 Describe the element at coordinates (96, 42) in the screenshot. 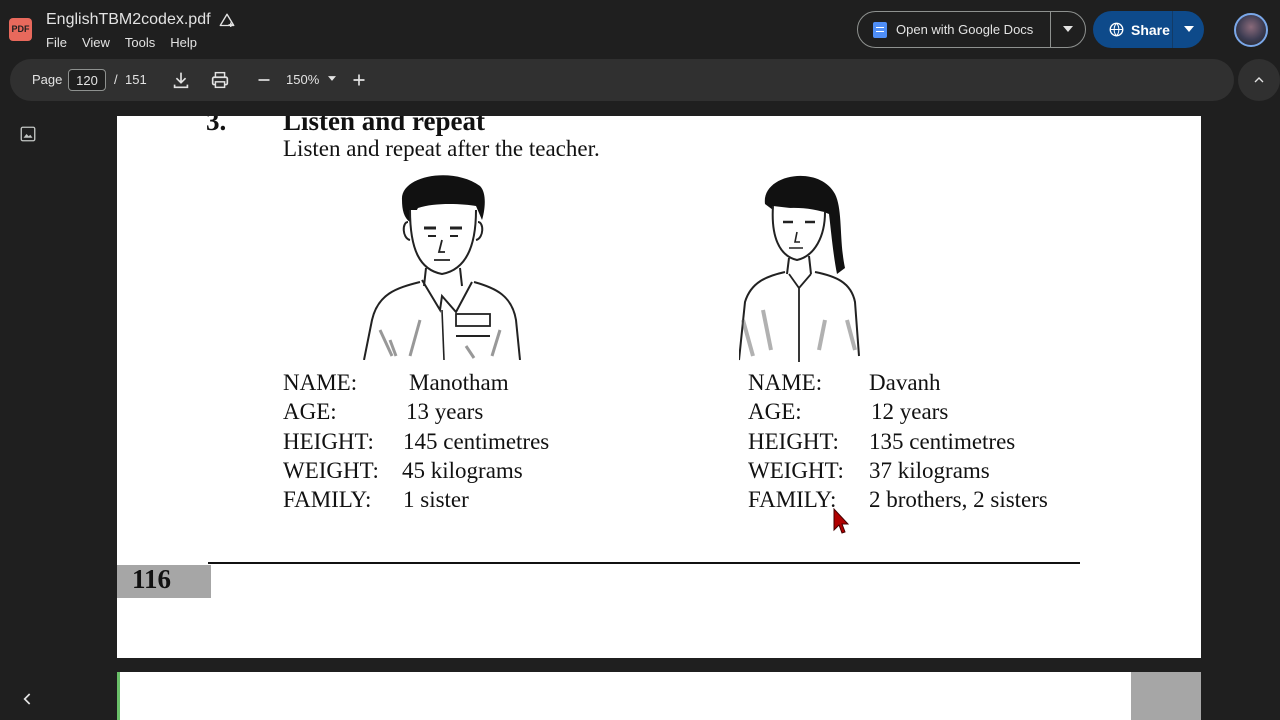

I see `menu-view: View` at that location.